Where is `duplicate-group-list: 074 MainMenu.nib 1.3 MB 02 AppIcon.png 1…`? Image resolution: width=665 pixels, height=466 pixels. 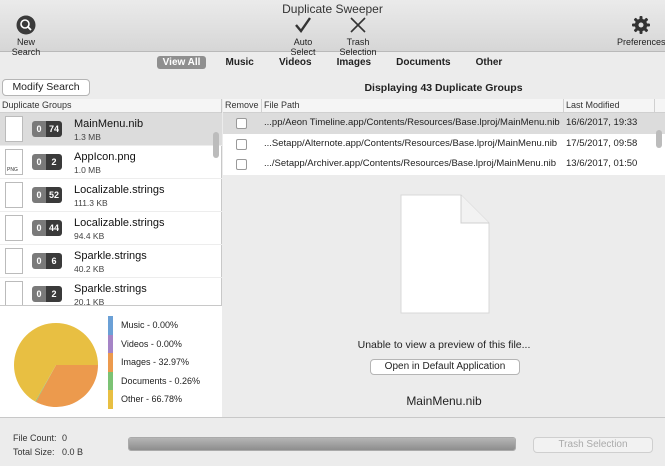
duplicate-group-list: 074 MainMenu.nib 1.3 MB 02 AppIcon.png 1… is located at coordinates (111, 209).